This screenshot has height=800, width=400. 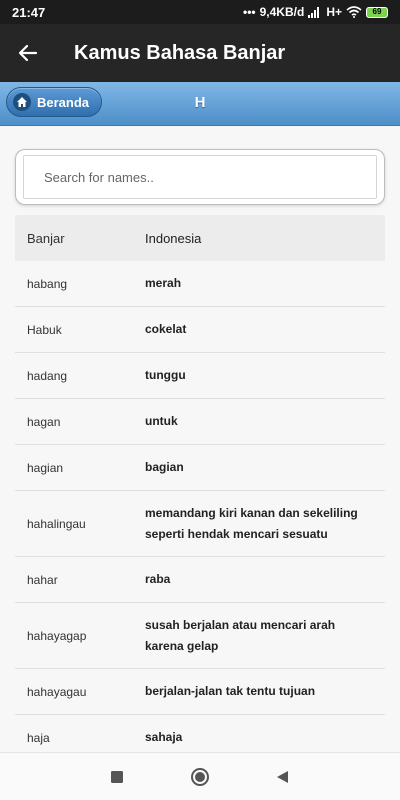 What do you see at coordinates (47, 375) in the screenshot?
I see `banjar-word: hadang` at bounding box center [47, 375].